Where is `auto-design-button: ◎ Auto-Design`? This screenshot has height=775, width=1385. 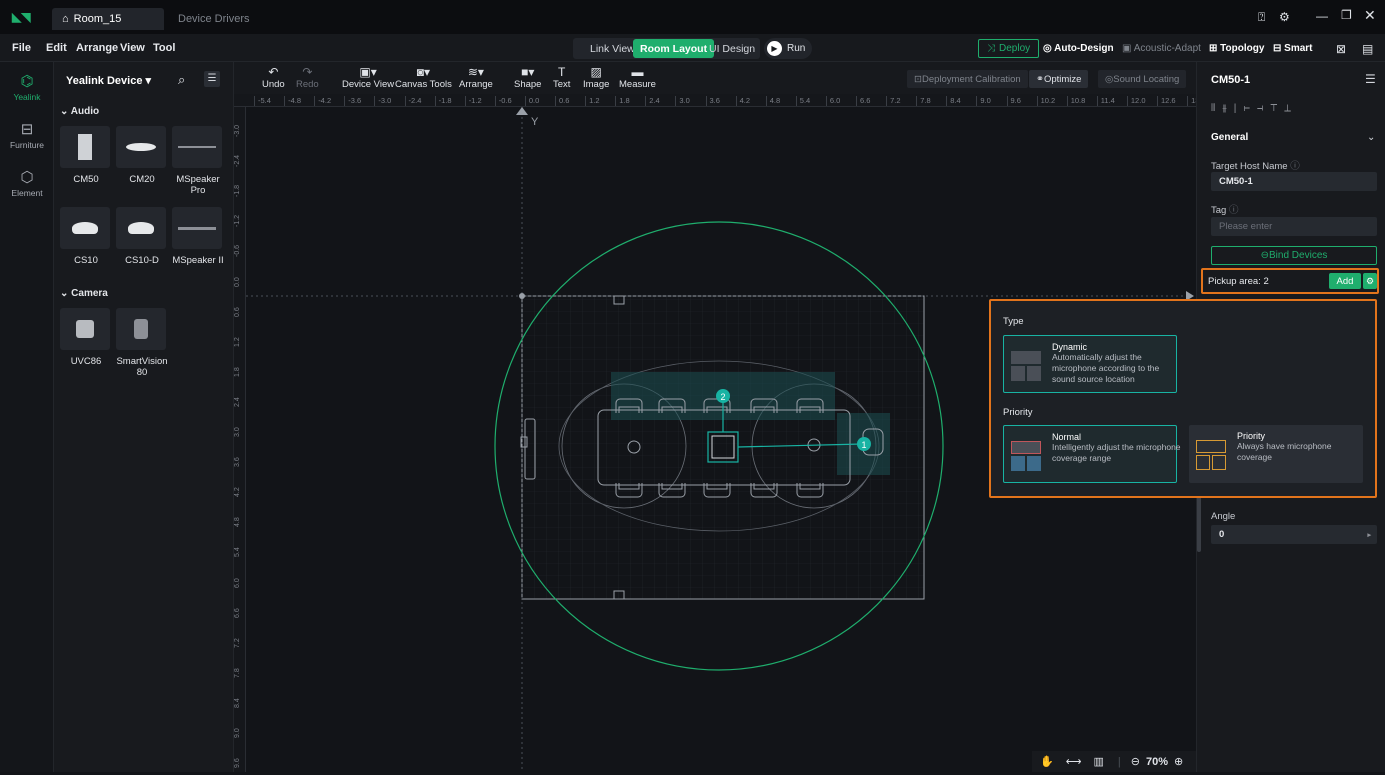 auto-design-button: ◎ Auto-Design is located at coordinates (1078, 48).